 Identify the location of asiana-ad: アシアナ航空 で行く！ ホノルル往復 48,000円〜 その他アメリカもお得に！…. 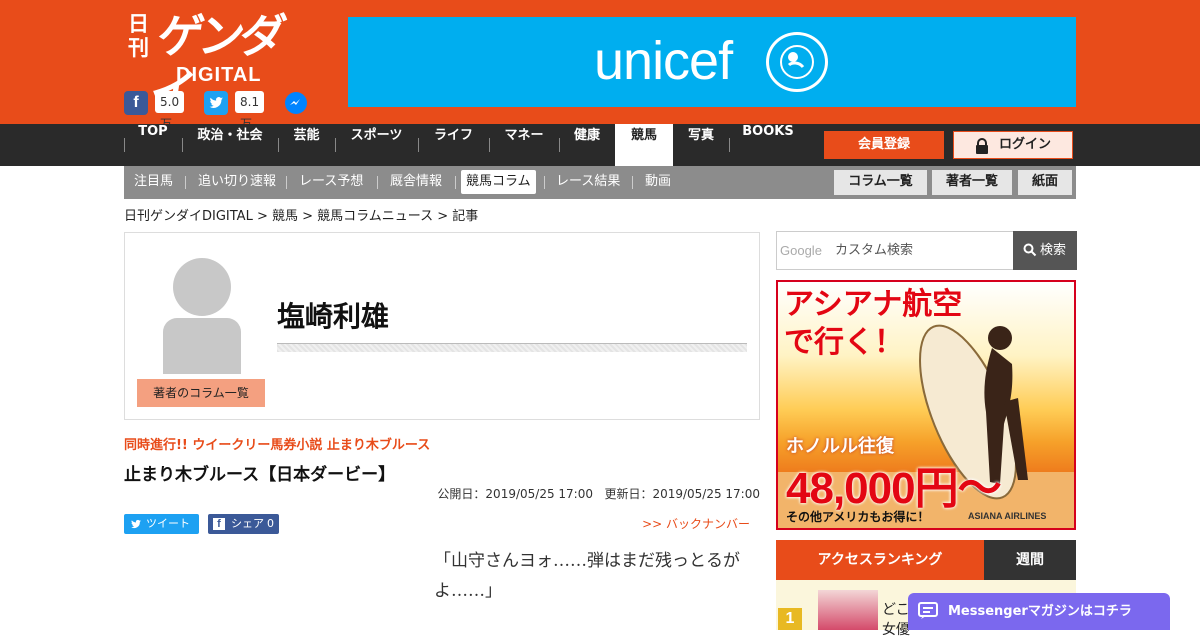
(926, 405).